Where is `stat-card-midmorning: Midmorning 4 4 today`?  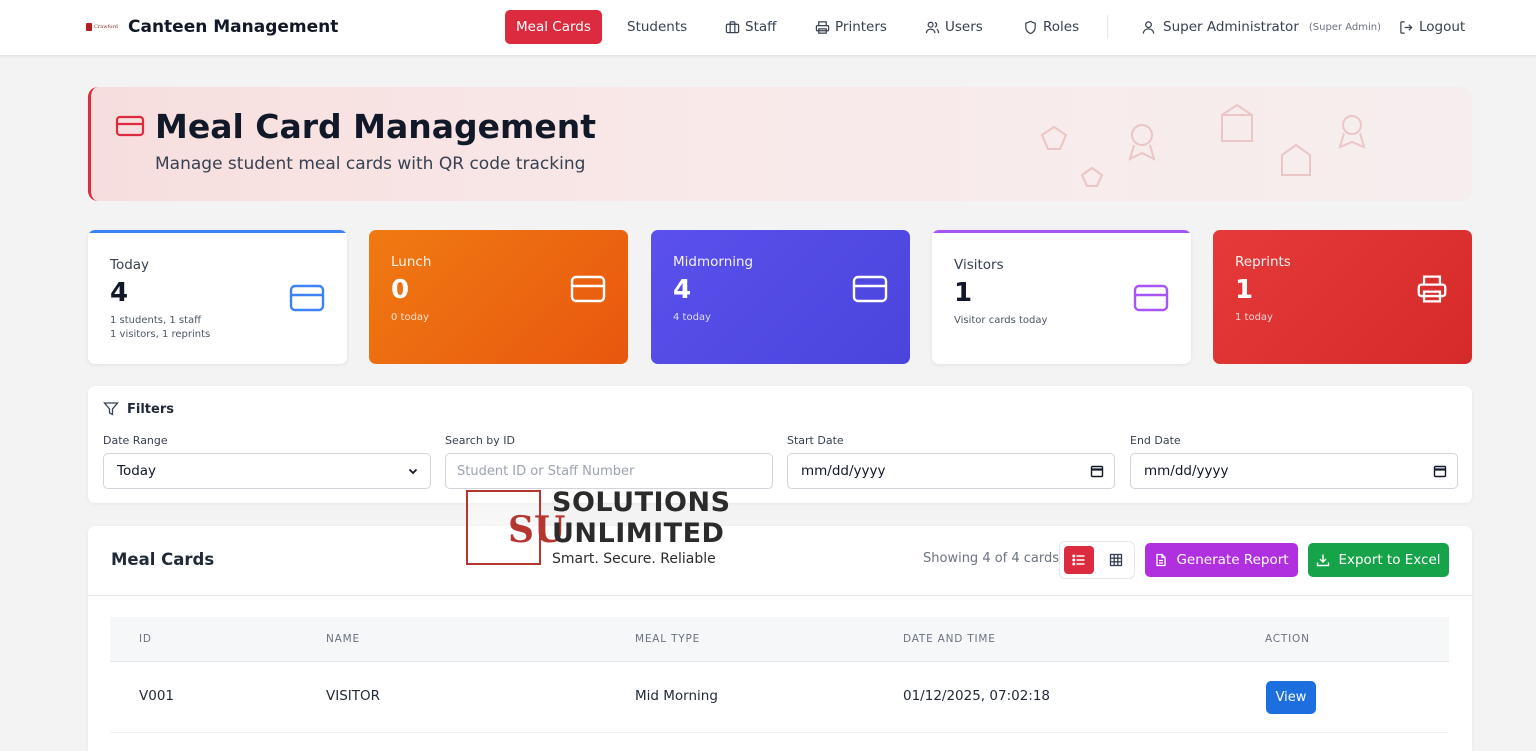
stat-card-midmorning: Midmorning 4 4 today is located at coordinates (780, 297).